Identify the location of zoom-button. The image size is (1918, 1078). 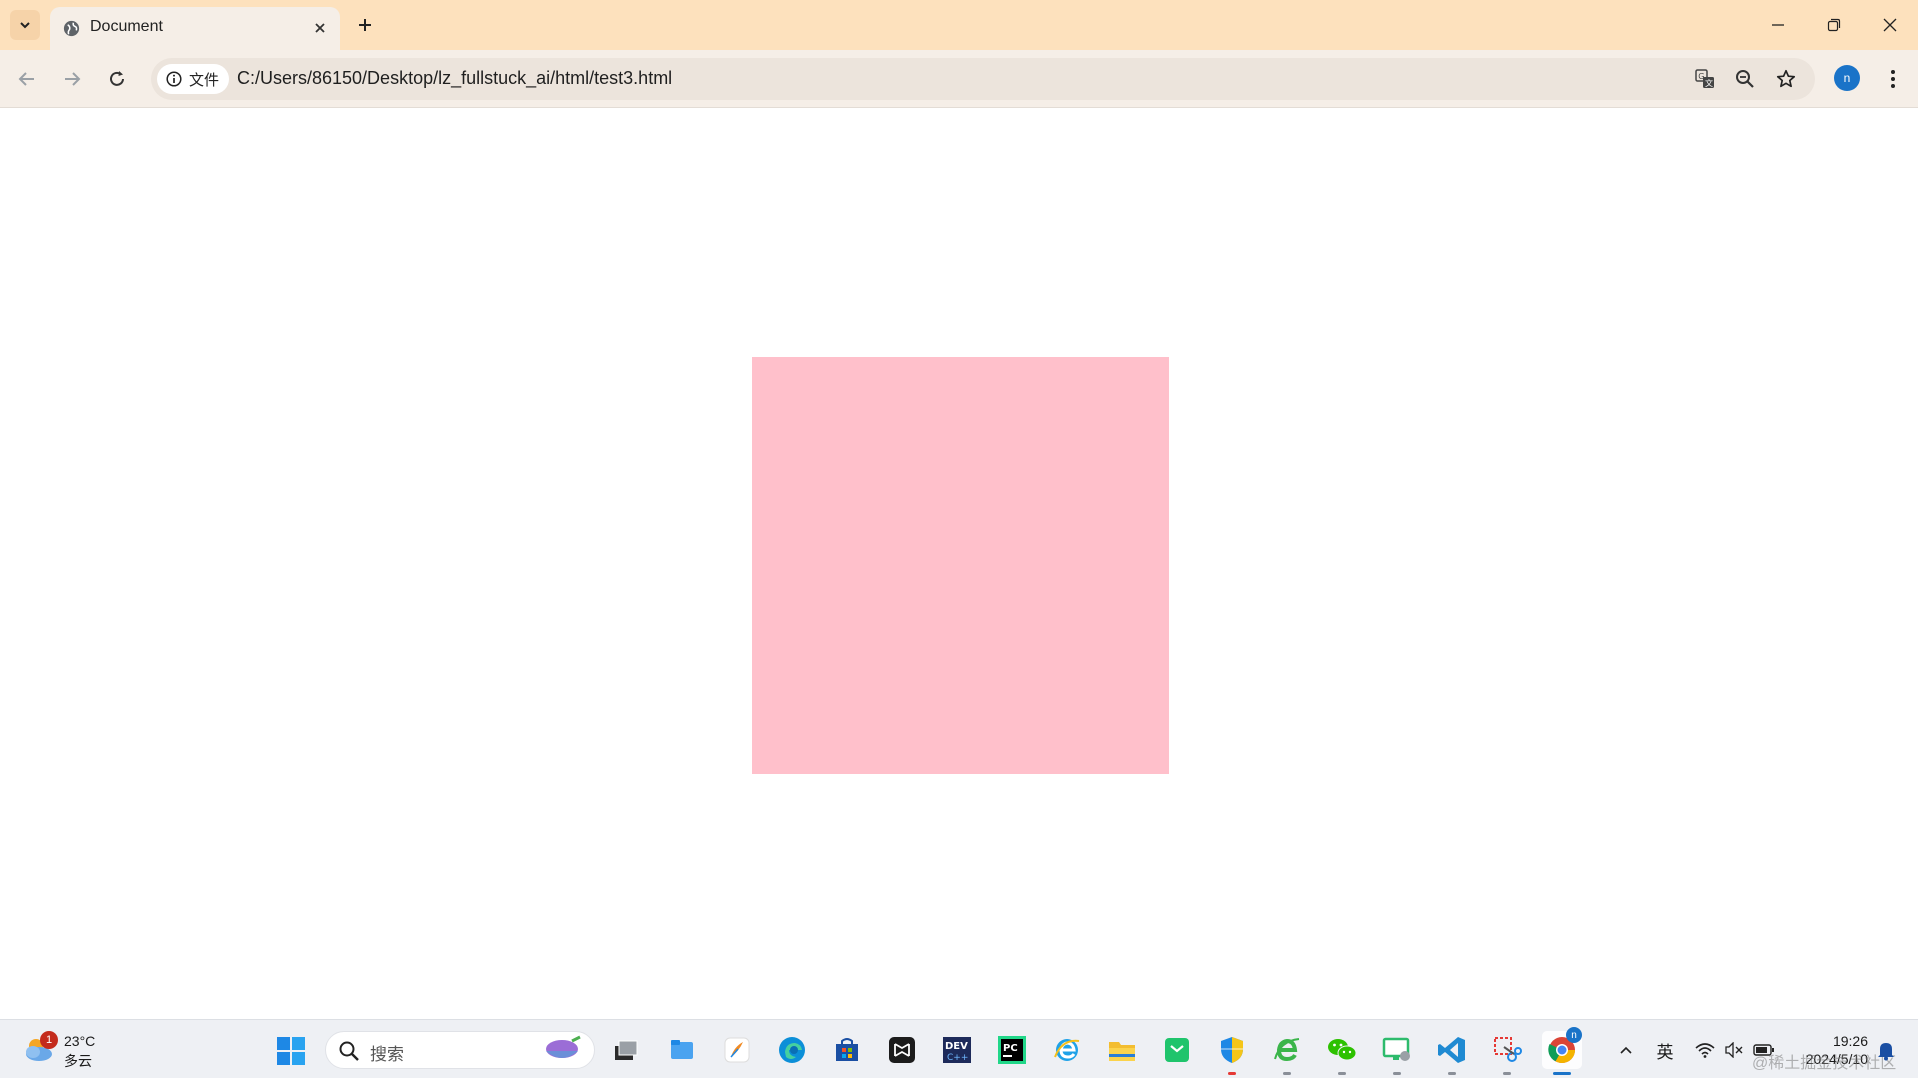
(1745, 79).